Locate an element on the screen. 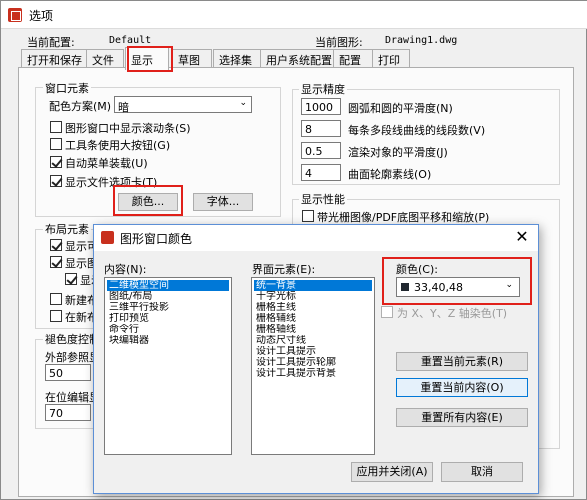 This screenshot has width=587, height=500. contour-lines-input: 4 is located at coordinates (321, 172).